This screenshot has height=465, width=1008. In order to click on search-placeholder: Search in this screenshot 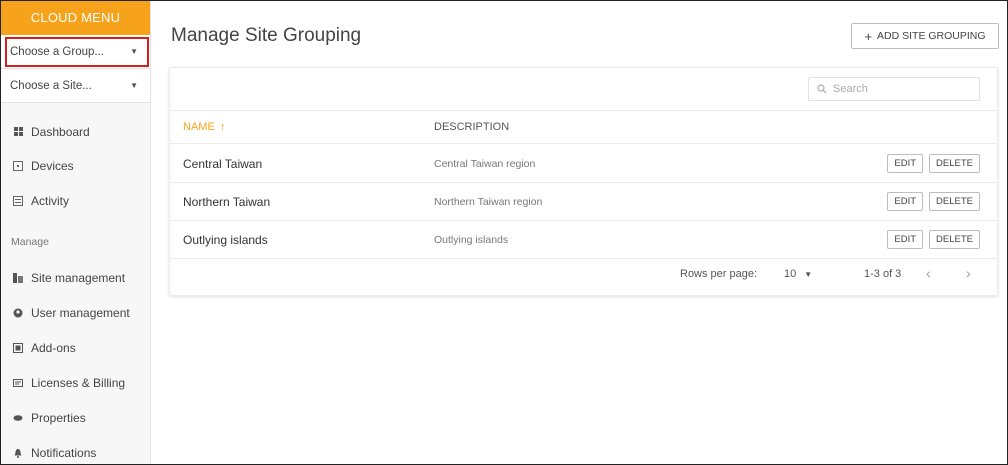, I will do `click(850, 89)`.